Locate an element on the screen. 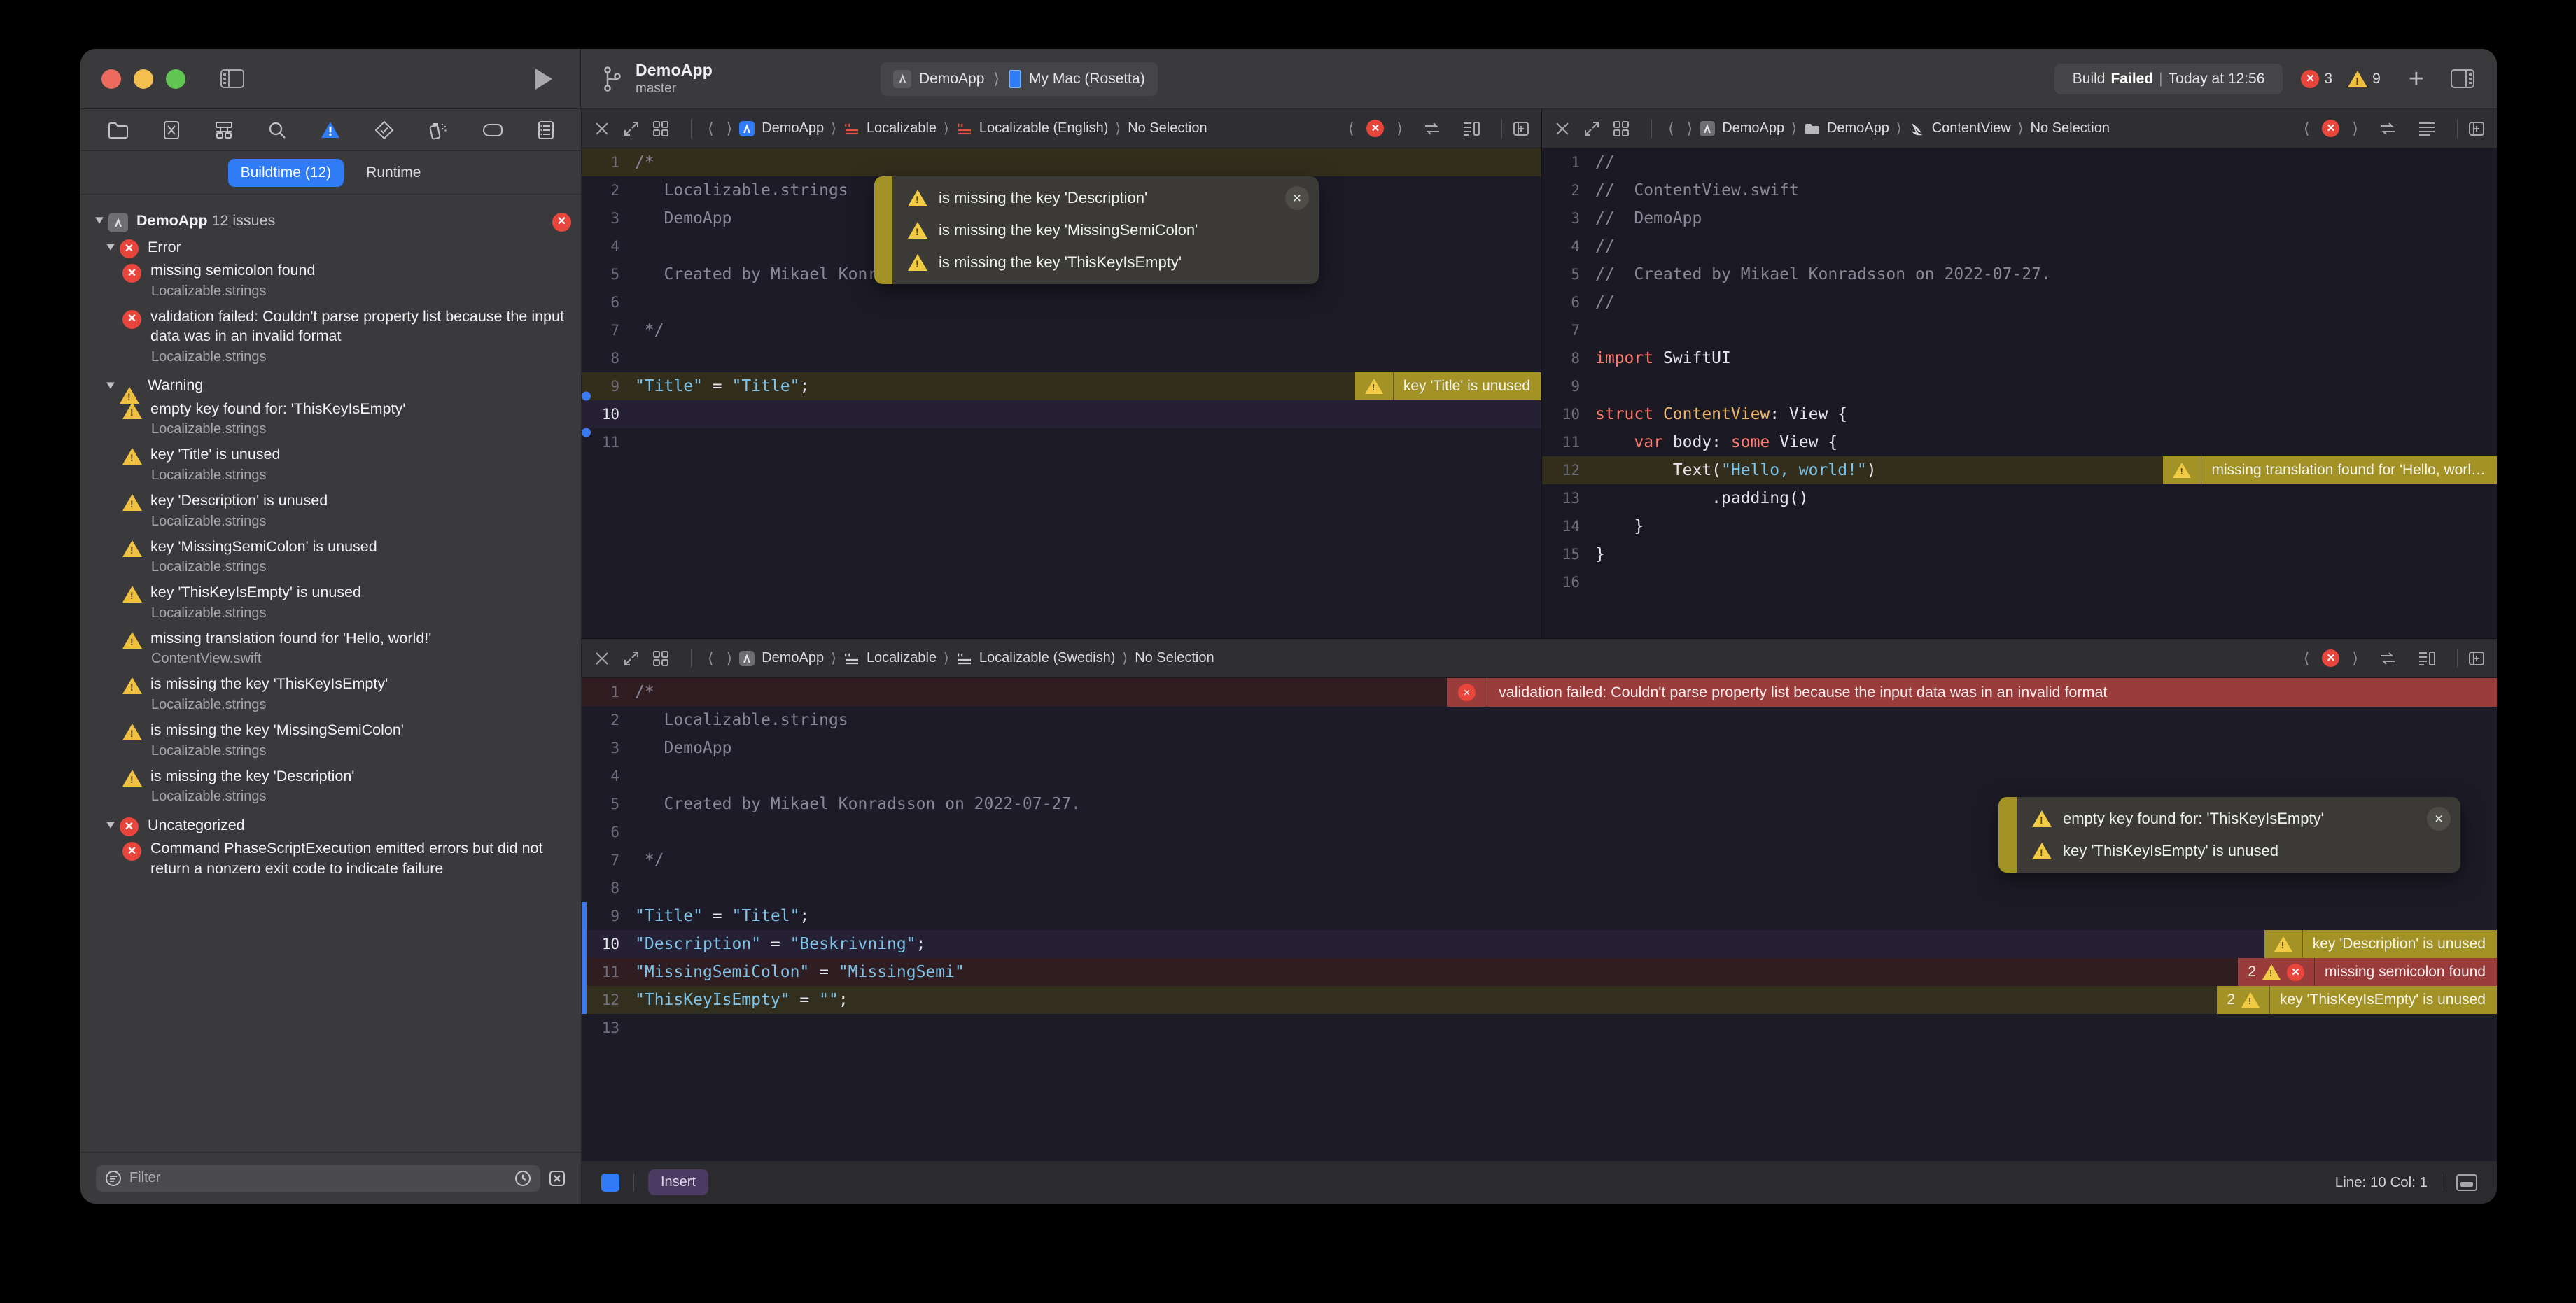 The width and height of the screenshot is (2576, 1303). inline-warning-annotation: 2 key 'ThisKeyIsEmpty' is unused is located at coordinates (2357, 1000).